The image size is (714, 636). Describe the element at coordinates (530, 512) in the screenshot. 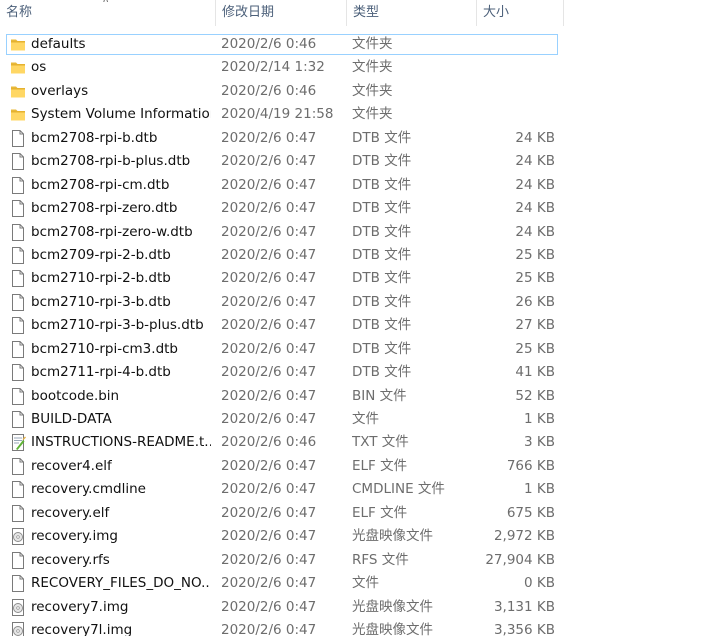

I see `file-size: 675 KB` at that location.